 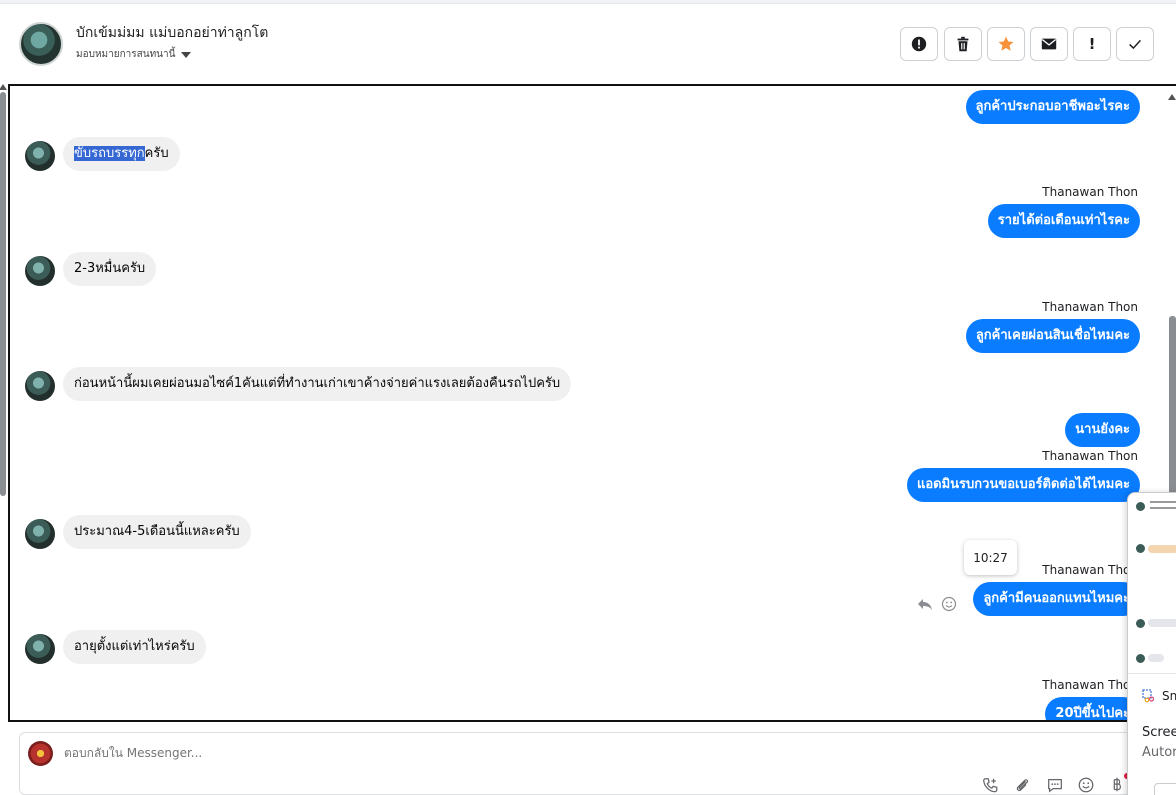 I want to click on assign-label: มอบหมายการสนทนานี้, so click(x=126, y=54).